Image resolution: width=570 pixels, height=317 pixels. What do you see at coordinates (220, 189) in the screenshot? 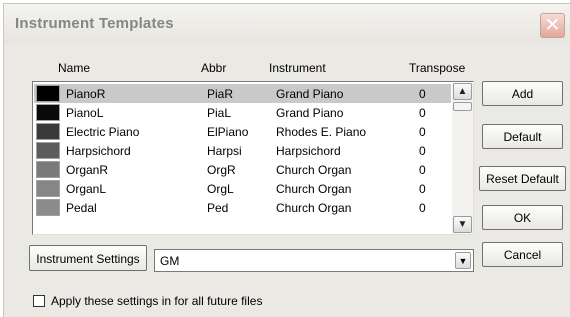
I see `instrument-abbr: OrgL` at bounding box center [220, 189].